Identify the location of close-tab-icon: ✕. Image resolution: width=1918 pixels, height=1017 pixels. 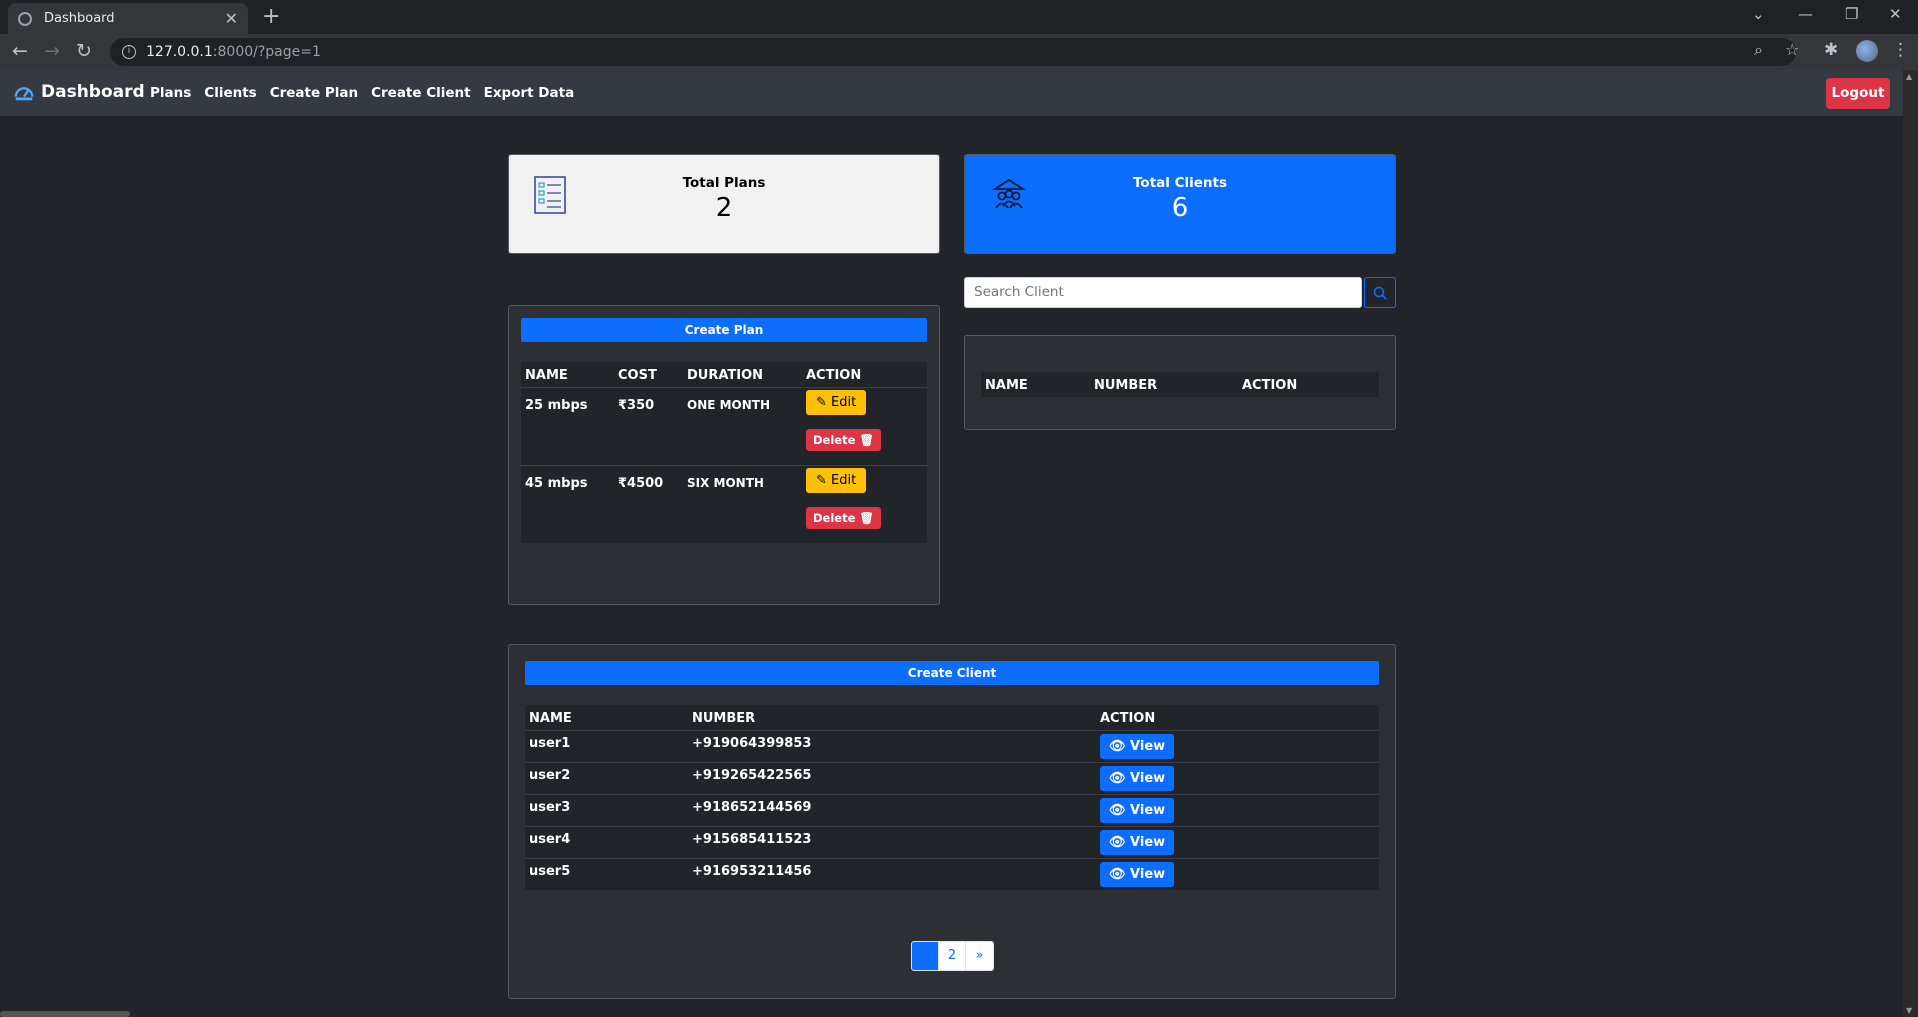
(231, 18).